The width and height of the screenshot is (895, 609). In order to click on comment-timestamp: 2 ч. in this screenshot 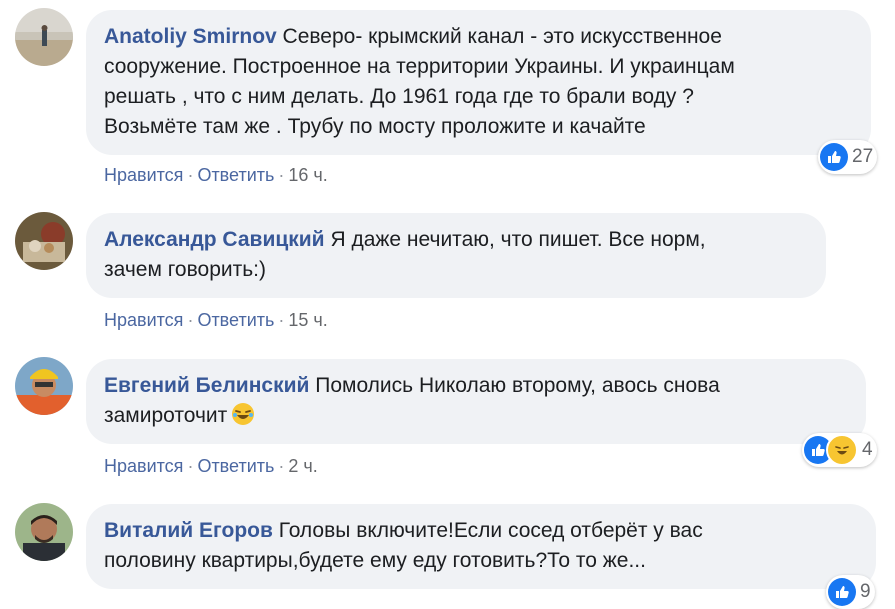, I will do `click(302, 466)`.